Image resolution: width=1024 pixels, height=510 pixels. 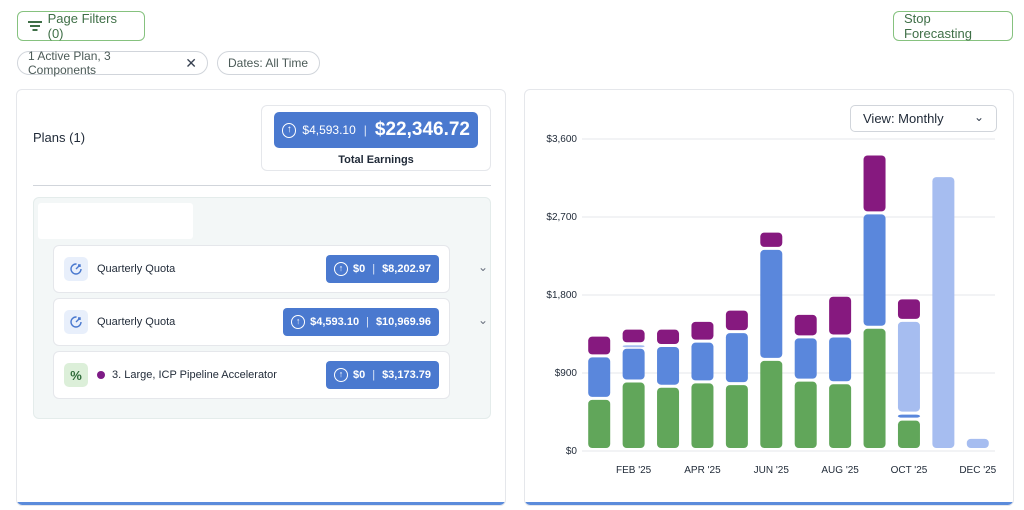 I want to click on total-earnings-amount: $22,346.72, so click(x=422, y=129).